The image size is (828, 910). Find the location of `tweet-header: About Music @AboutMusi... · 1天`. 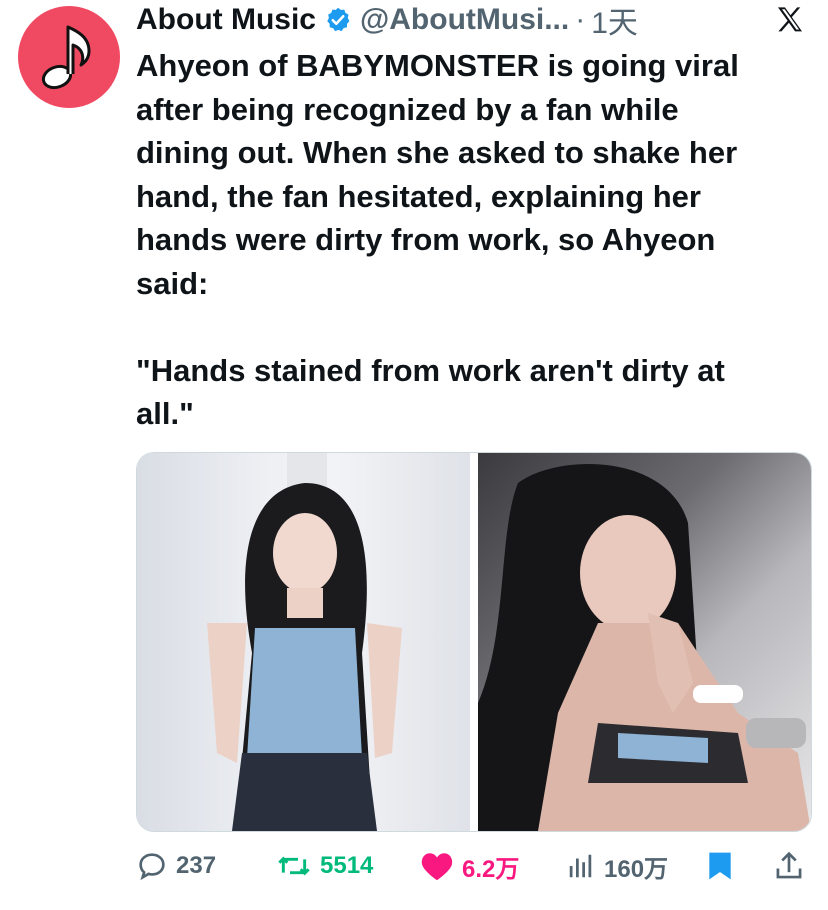

tweet-header: About Music @AboutMusi... · 1天 is located at coordinates (476, 20).